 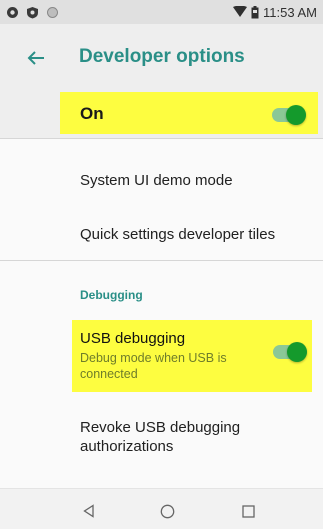 What do you see at coordinates (156, 180) in the screenshot?
I see `system-ui-demo-mode-item: System UI demo mode` at bounding box center [156, 180].